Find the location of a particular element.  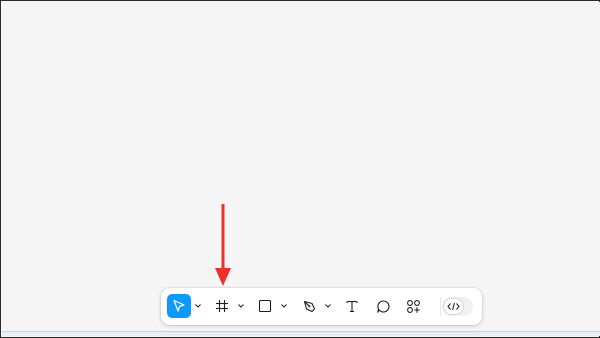

comment-tool-button is located at coordinates (383, 306).